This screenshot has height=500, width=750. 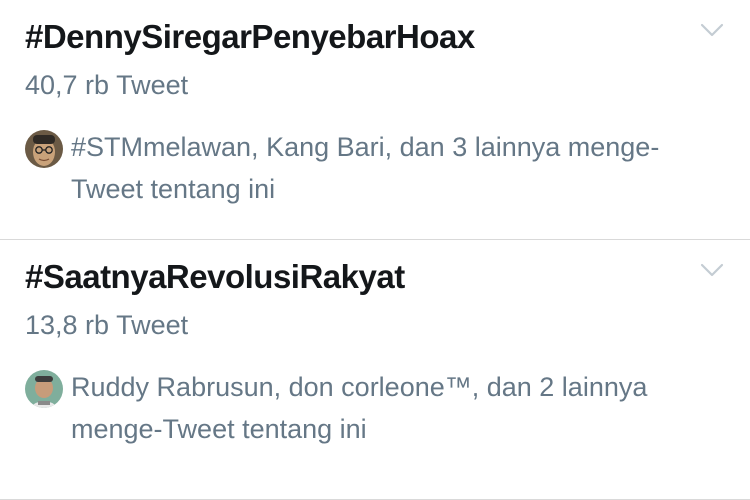 I want to click on trend-tweet-count: 13,8 rb Tweet, so click(x=107, y=325).